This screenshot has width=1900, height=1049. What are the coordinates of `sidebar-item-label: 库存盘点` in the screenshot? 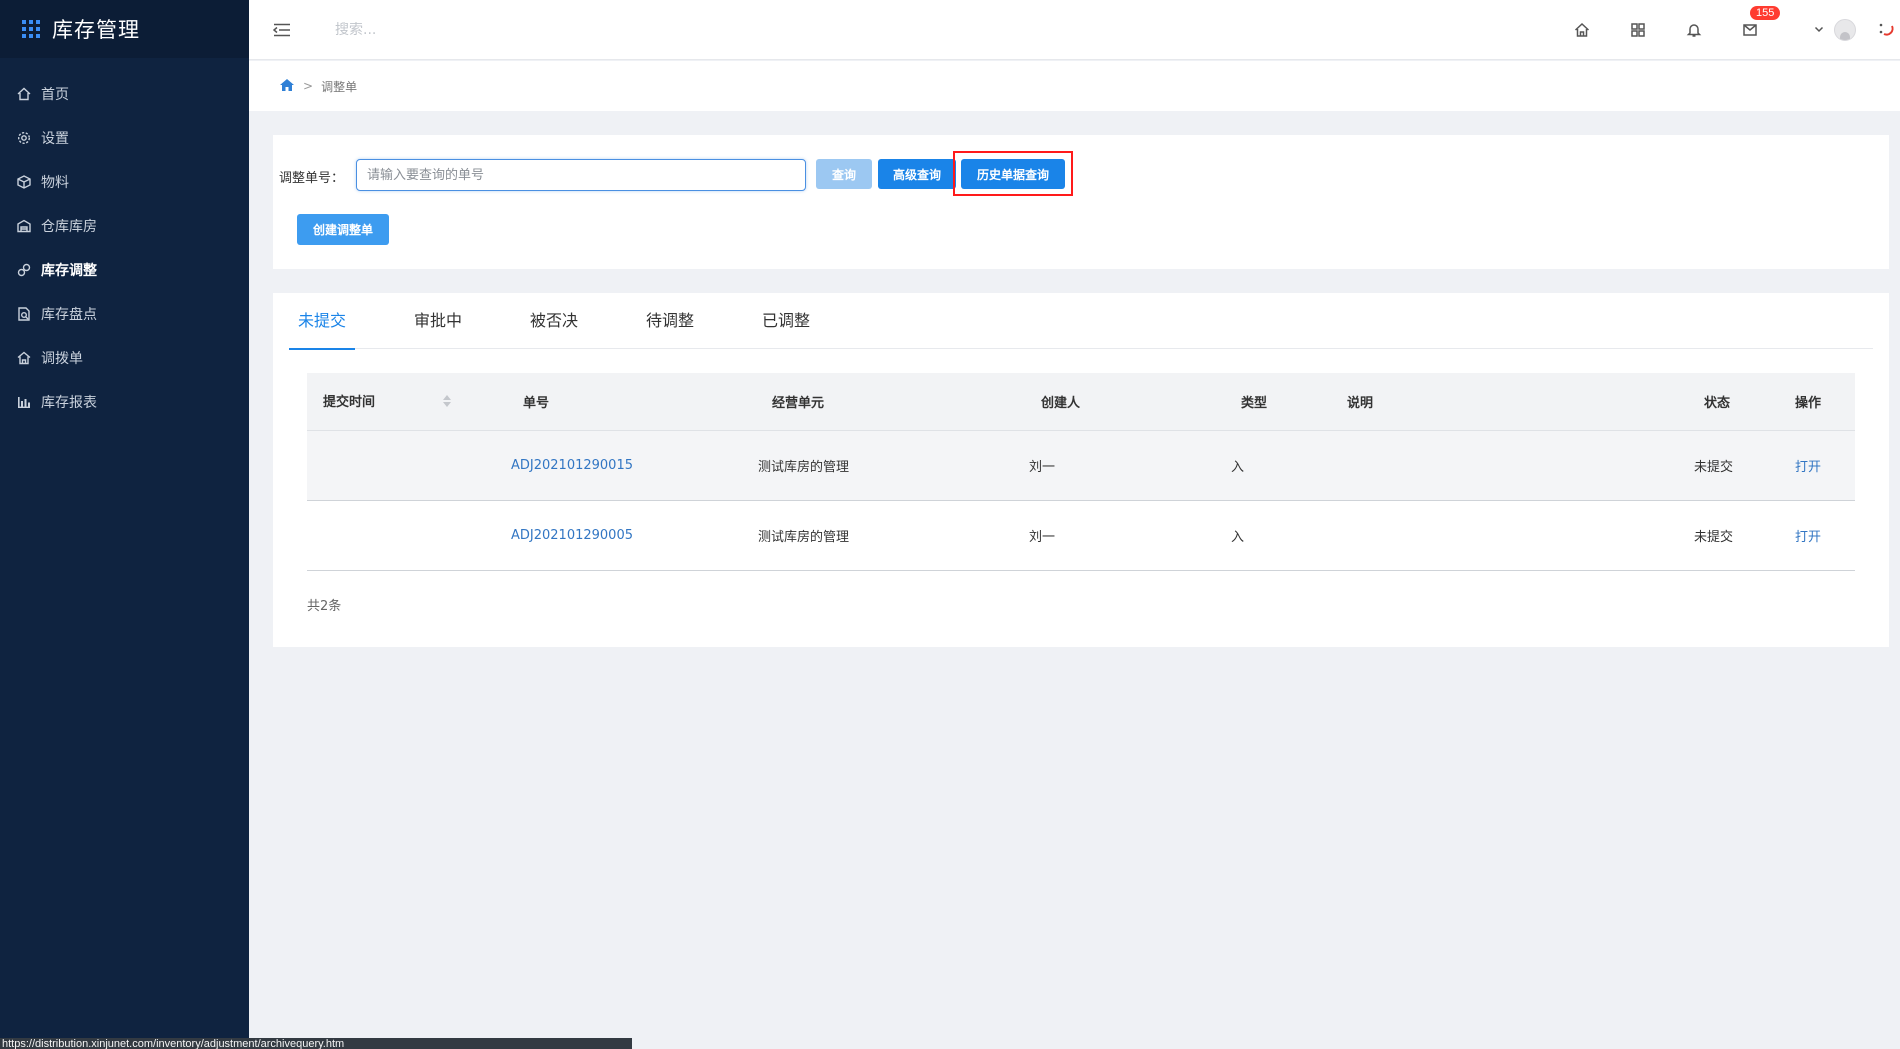 It's located at (69, 315).